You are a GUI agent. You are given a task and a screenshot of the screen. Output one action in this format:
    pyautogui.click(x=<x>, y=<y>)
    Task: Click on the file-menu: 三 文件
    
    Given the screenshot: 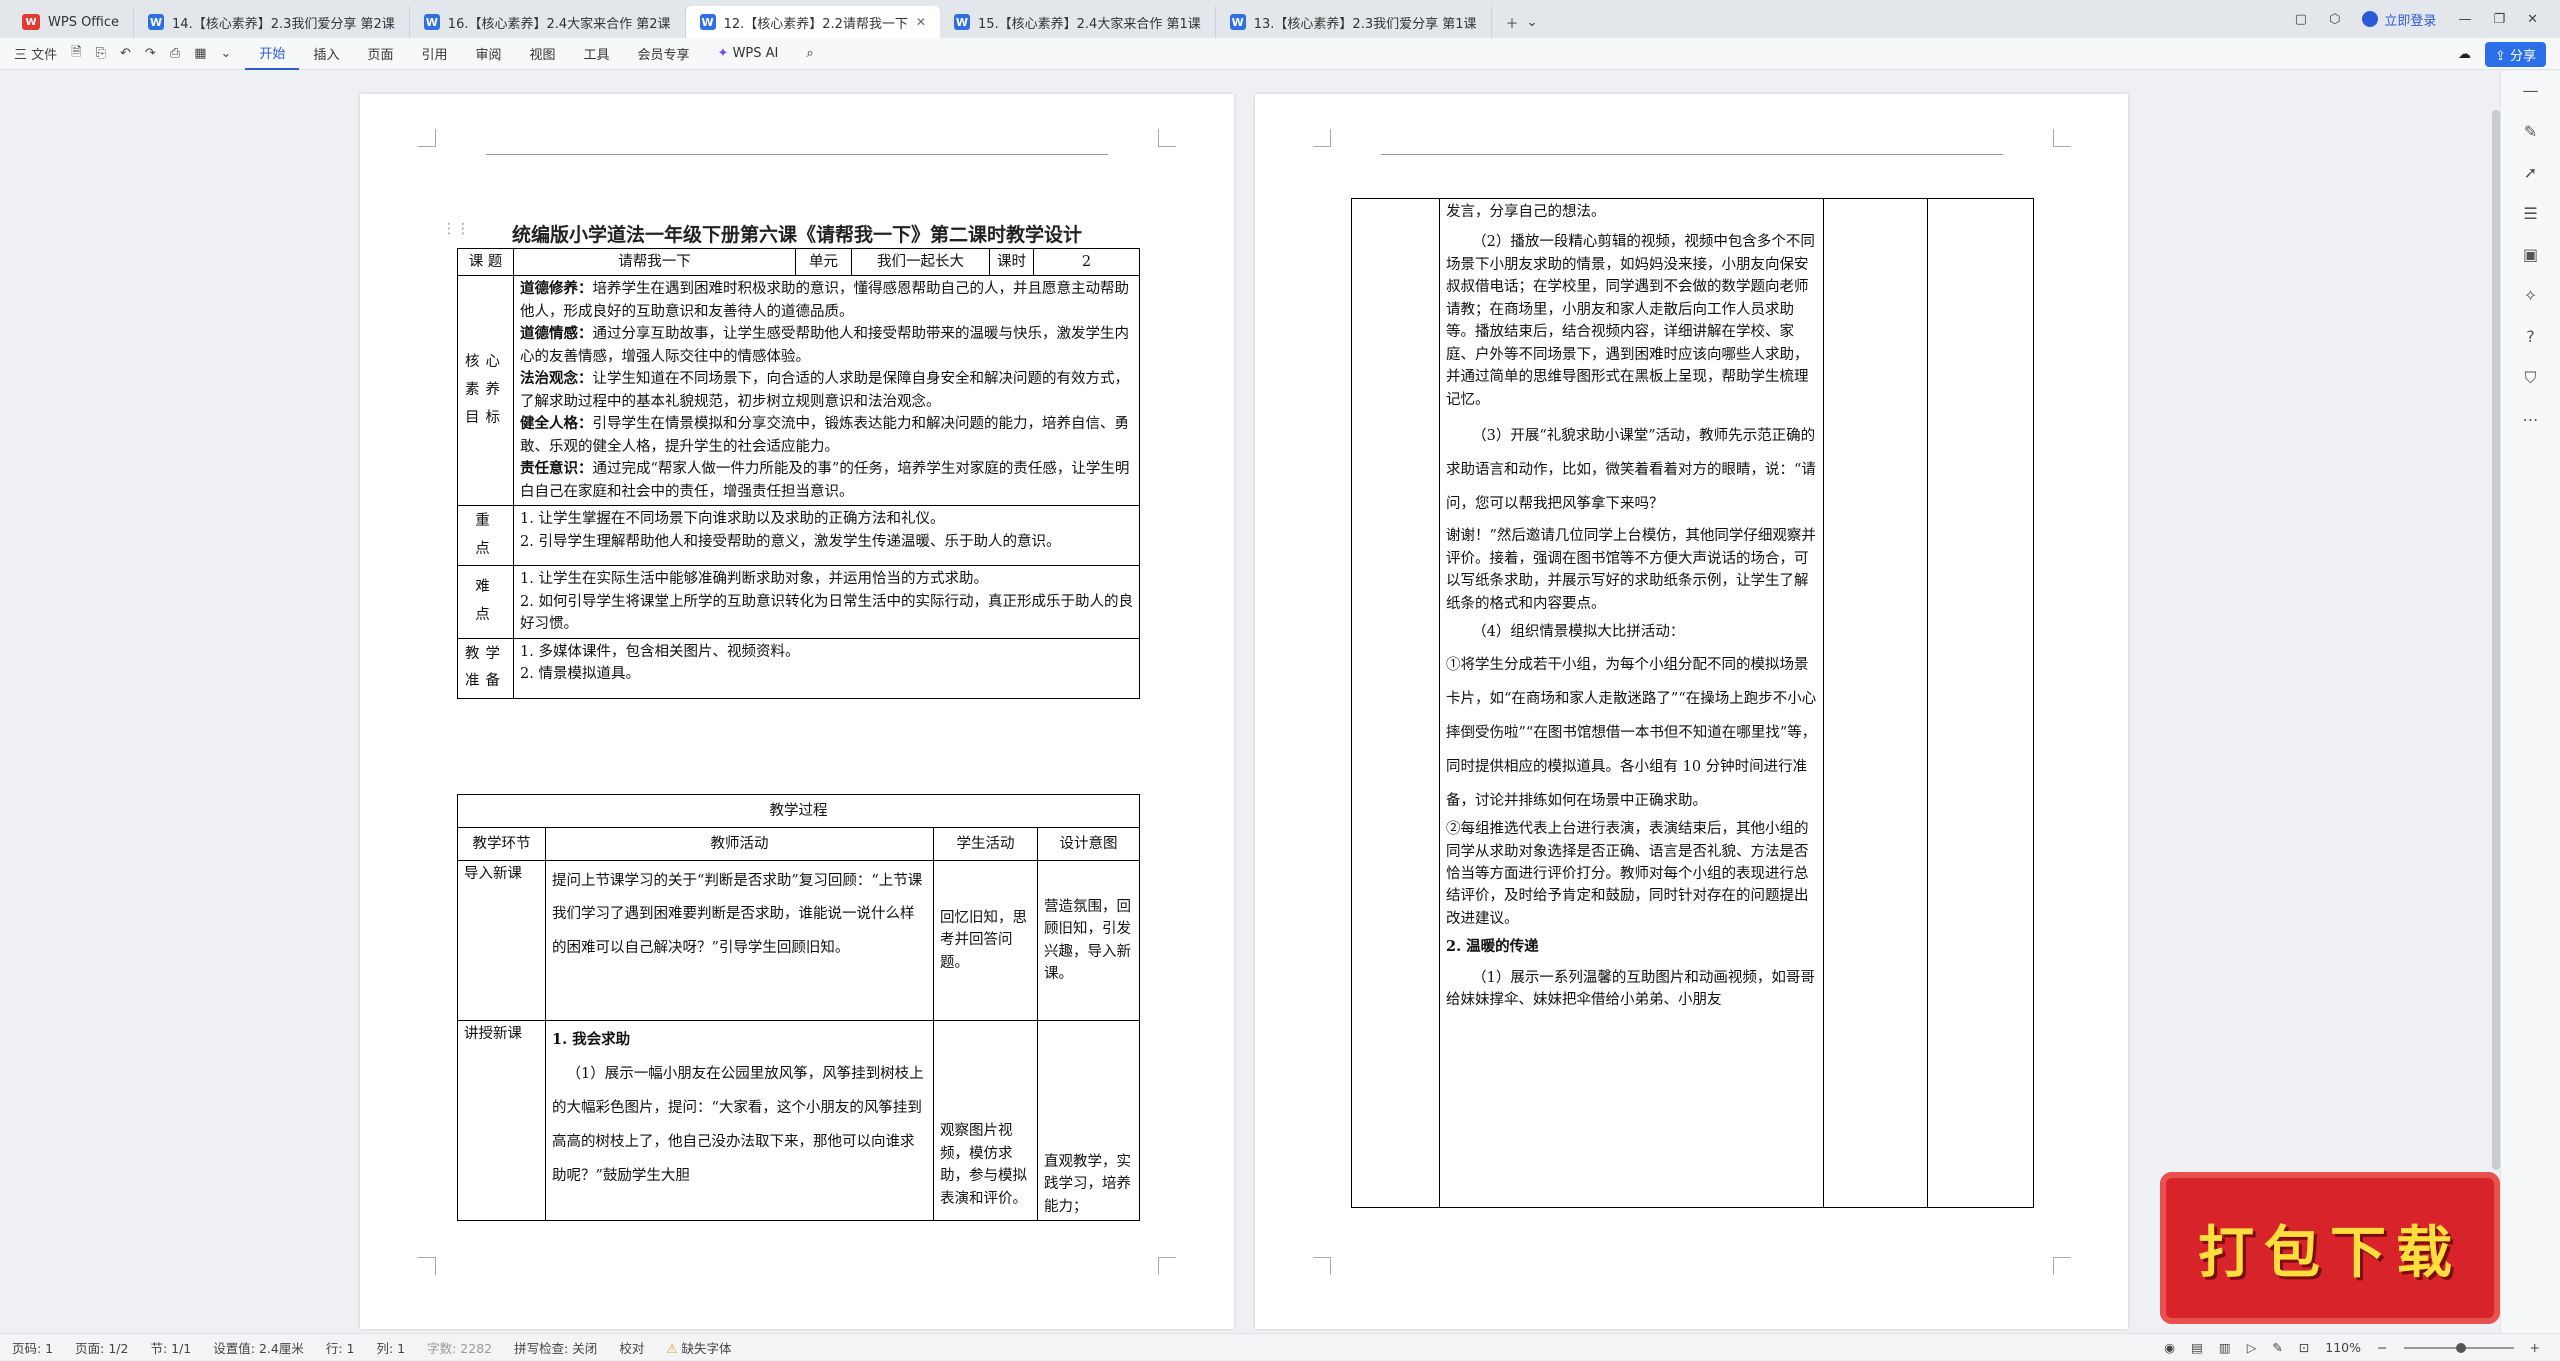 What is the action you would take?
    pyautogui.click(x=35, y=53)
    